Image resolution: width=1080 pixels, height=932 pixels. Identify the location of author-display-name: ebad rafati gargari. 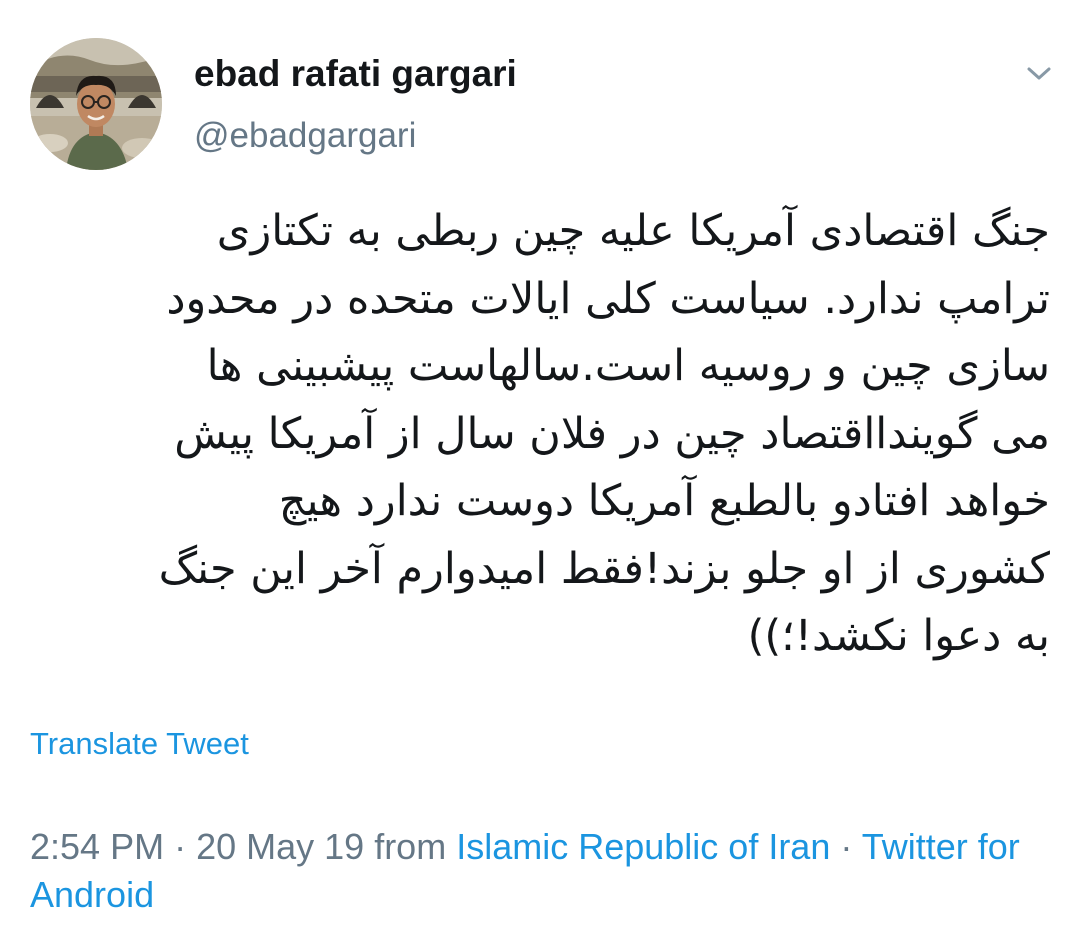
(355, 74).